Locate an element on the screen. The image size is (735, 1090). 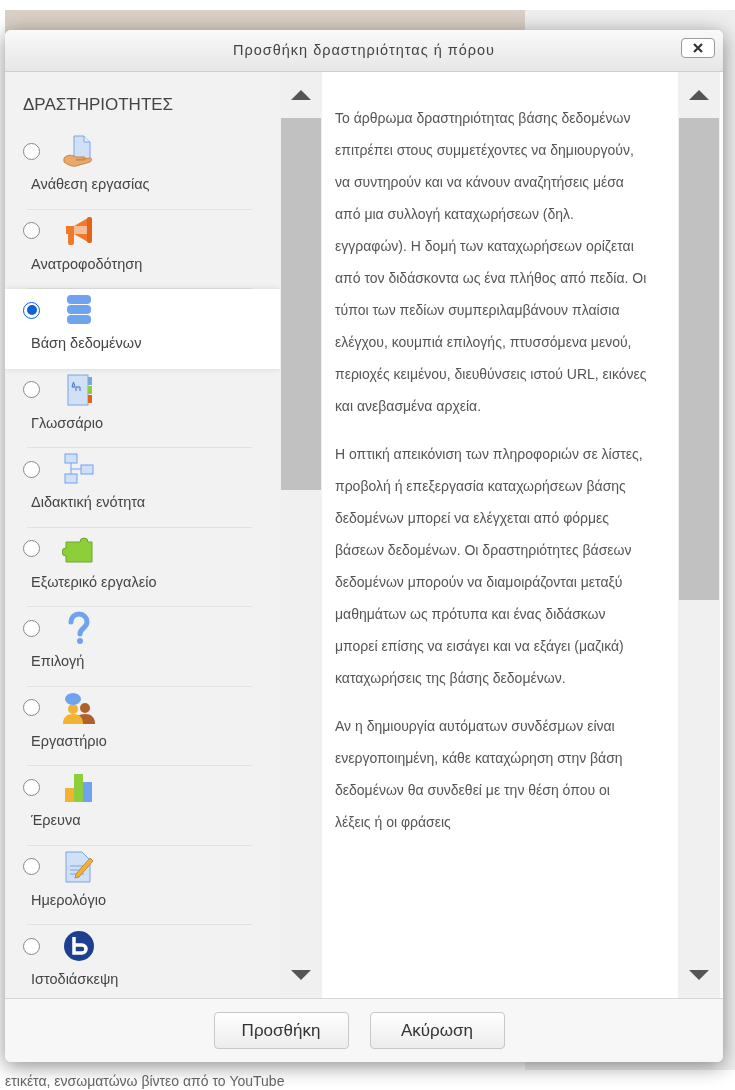
document-pencil-icon is located at coordinates (79, 866).